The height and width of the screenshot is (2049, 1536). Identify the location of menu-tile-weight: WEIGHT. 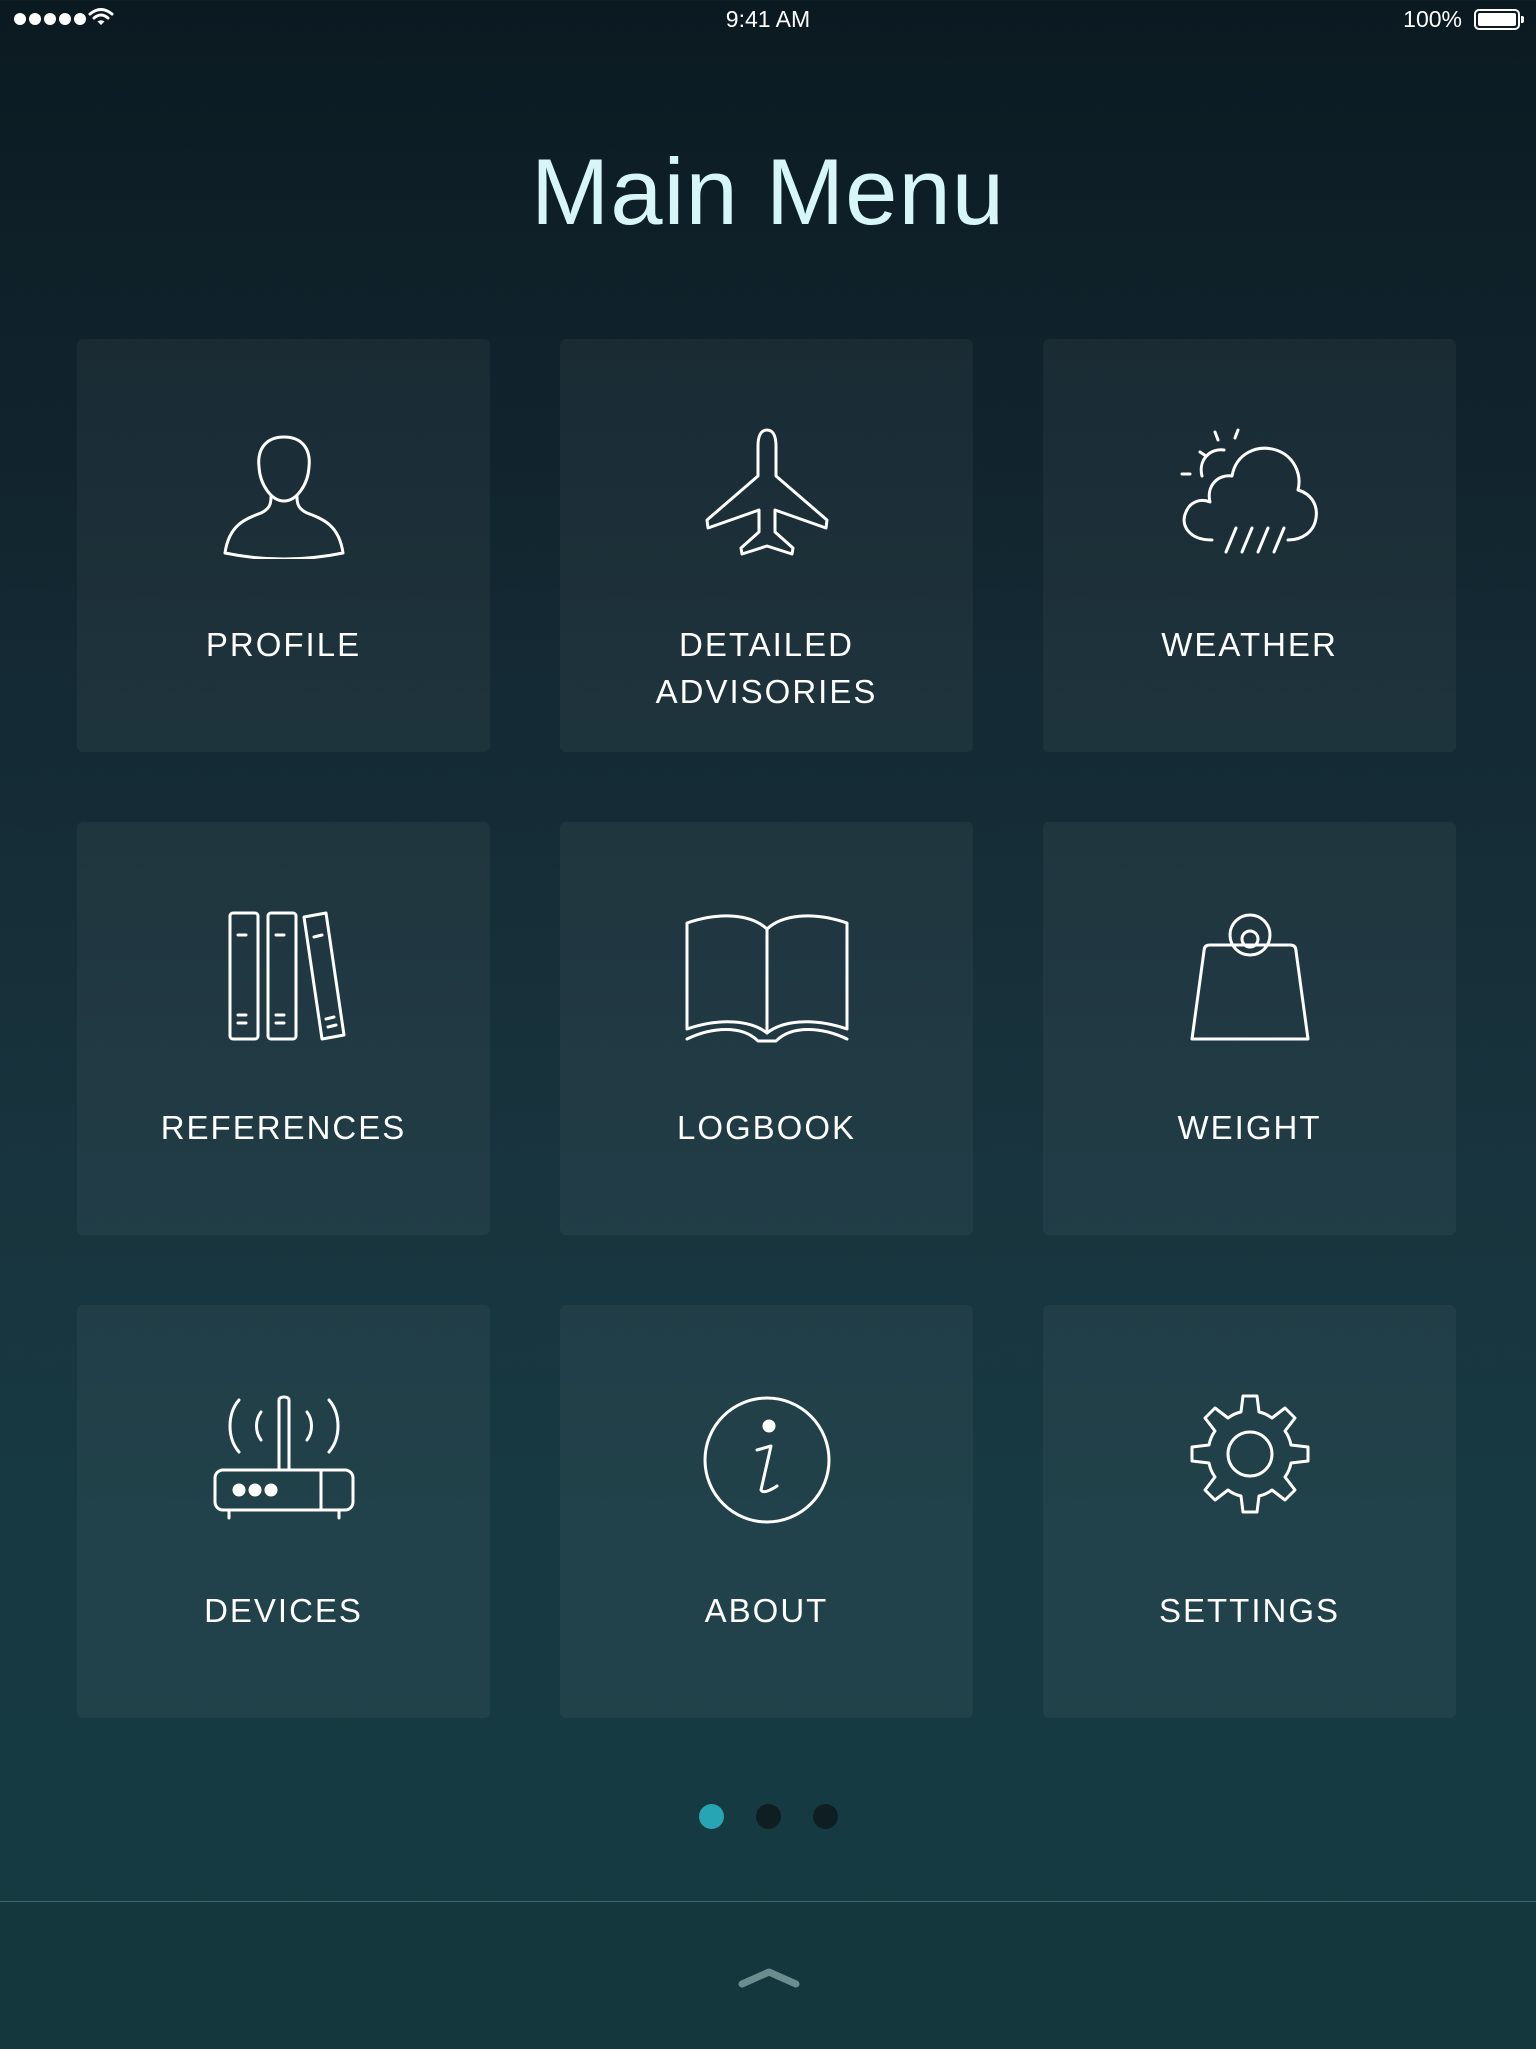
(1249, 1028).